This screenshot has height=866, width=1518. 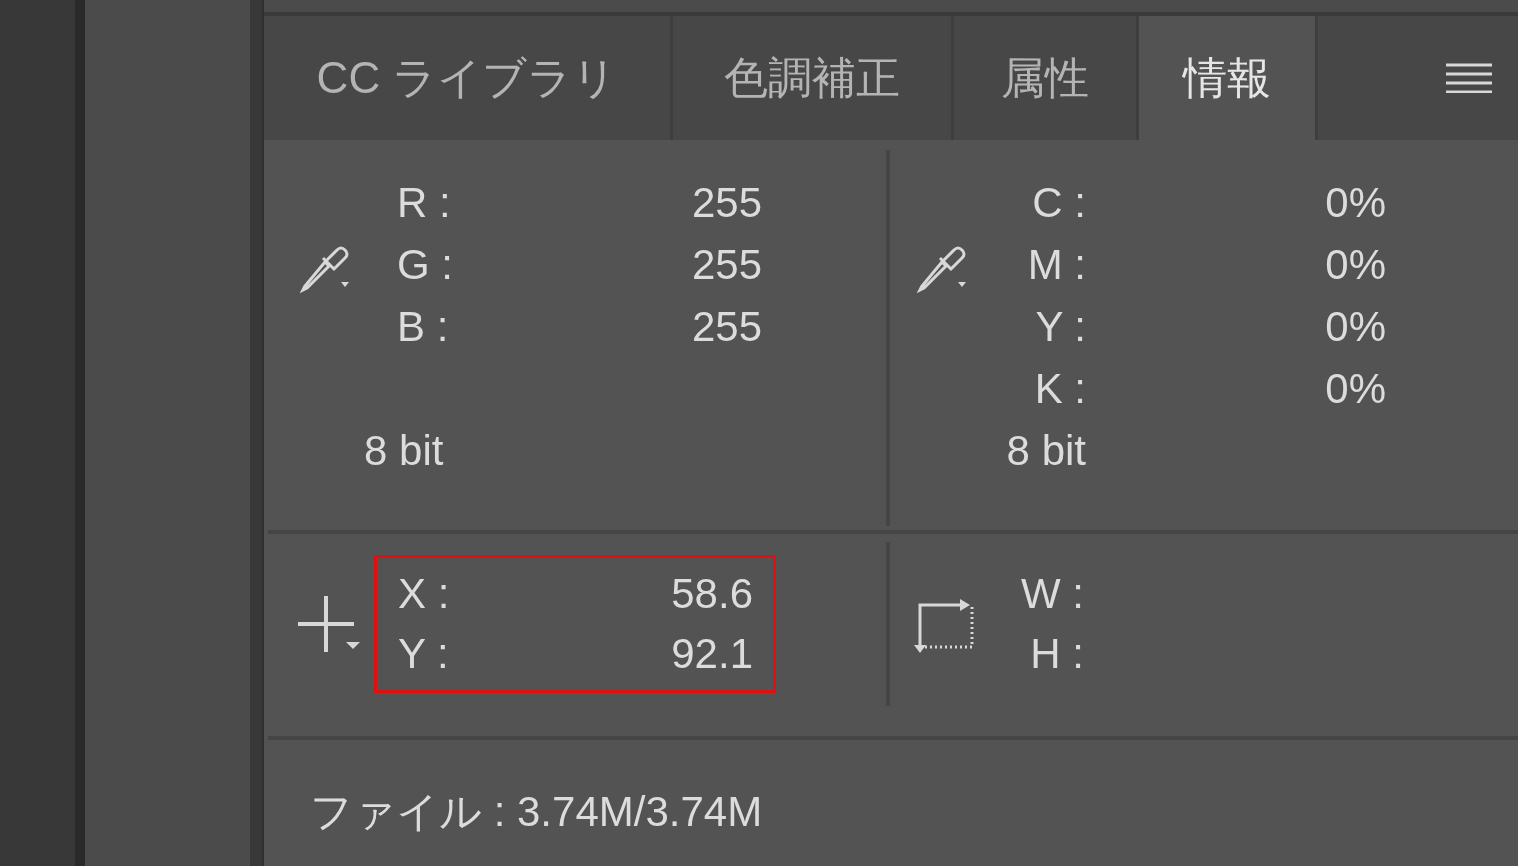 What do you see at coordinates (536, 812) in the screenshot?
I see `file-size-info: ファイル : 3.74M/3.74M` at bounding box center [536, 812].